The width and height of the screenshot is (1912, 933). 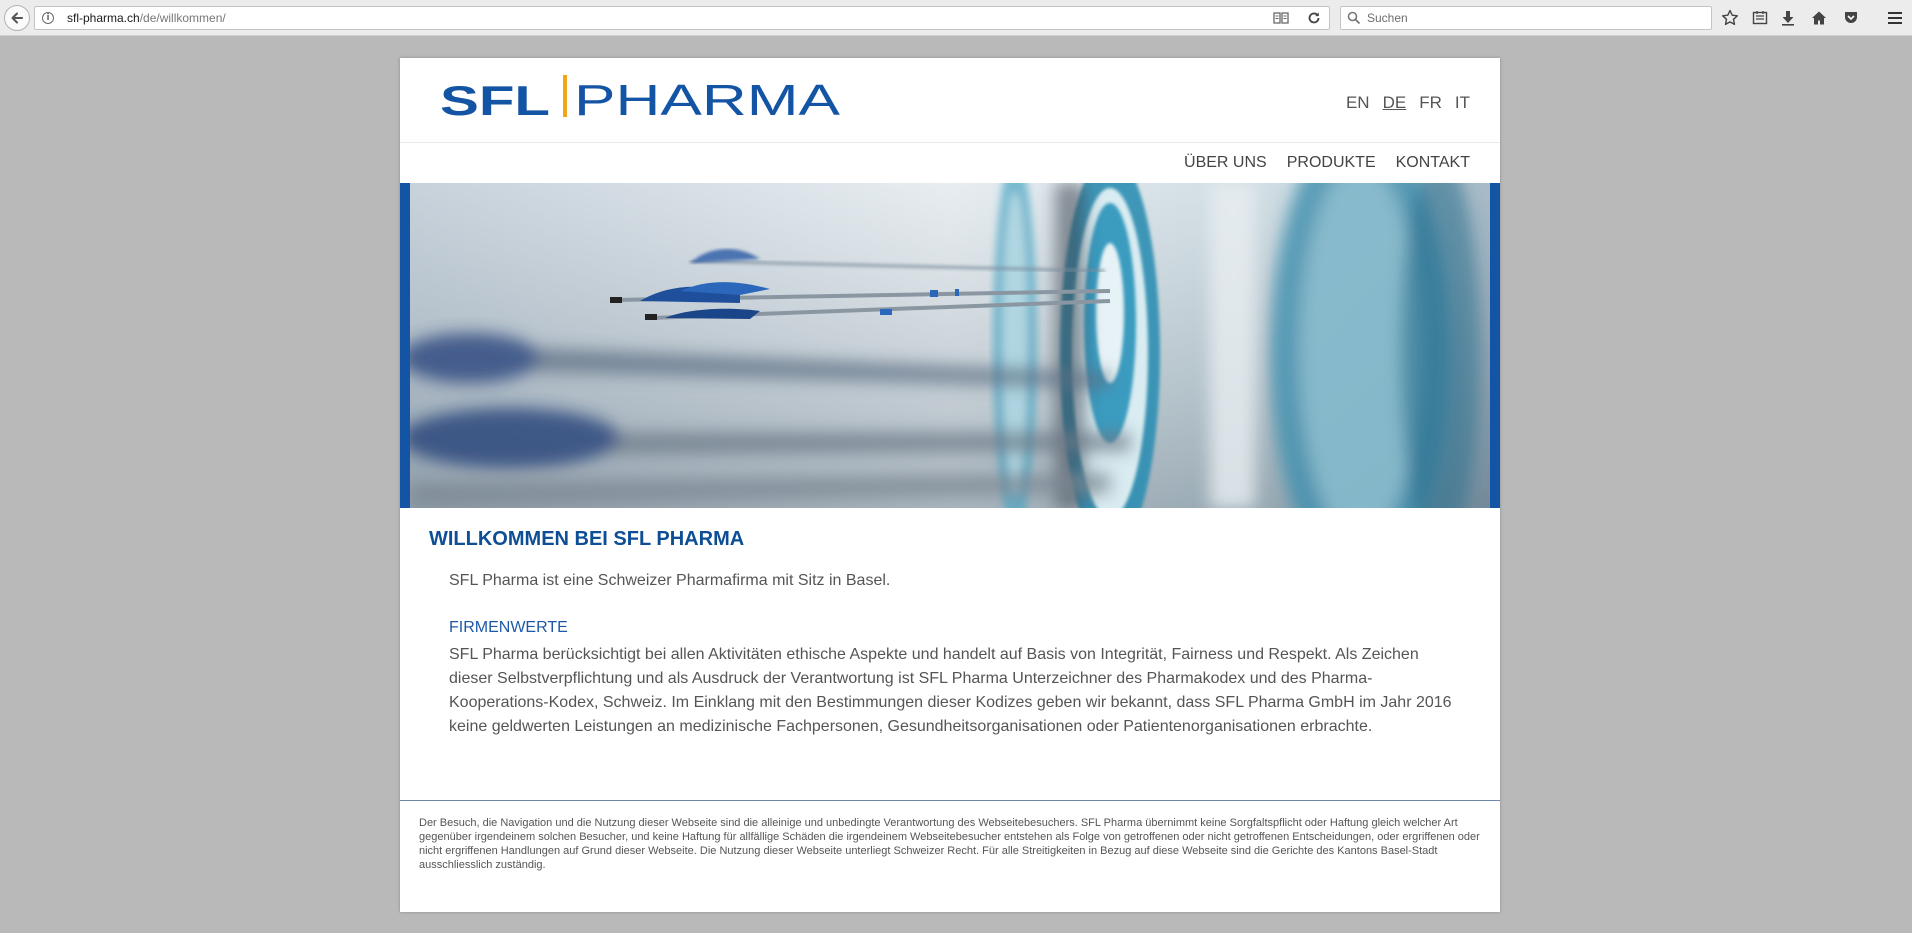 I want to click on menu-icon, so click(x=1895, y=18).